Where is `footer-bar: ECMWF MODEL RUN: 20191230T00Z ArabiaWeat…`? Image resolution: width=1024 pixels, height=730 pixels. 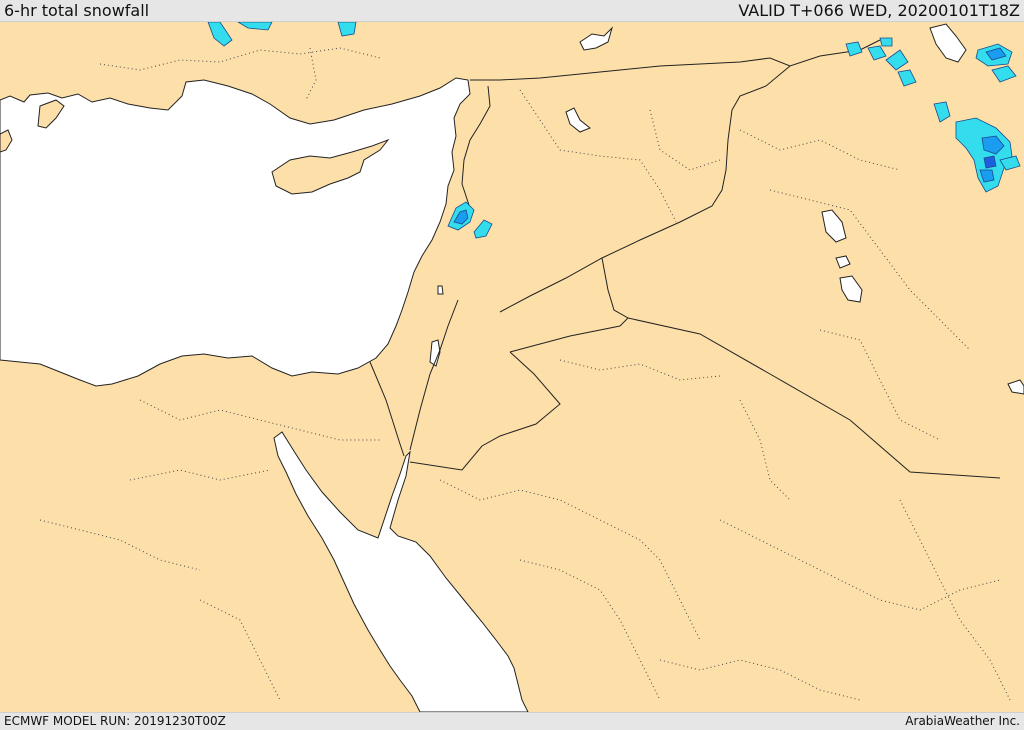 footer-bar: ECMWF MODEL RUN: 20191230T00Z ArabiaWeat… is located at coordinates (512, 721).